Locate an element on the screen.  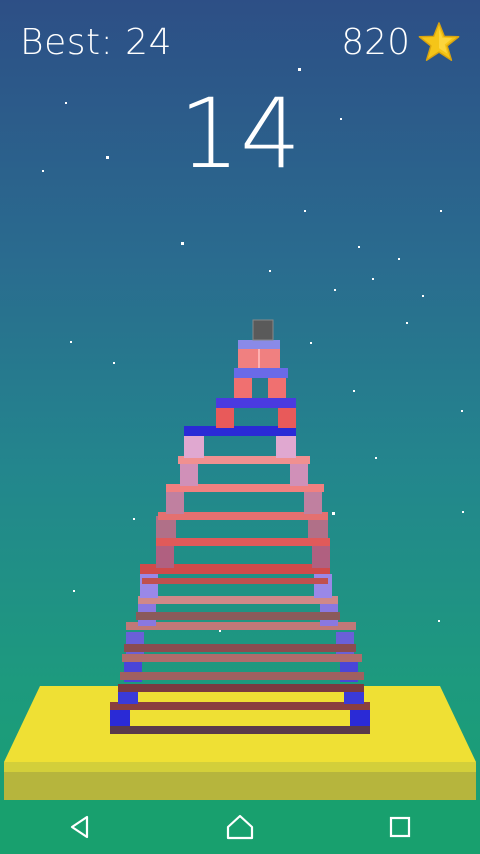
recents-square-icon is located at coordinates (400, 827).